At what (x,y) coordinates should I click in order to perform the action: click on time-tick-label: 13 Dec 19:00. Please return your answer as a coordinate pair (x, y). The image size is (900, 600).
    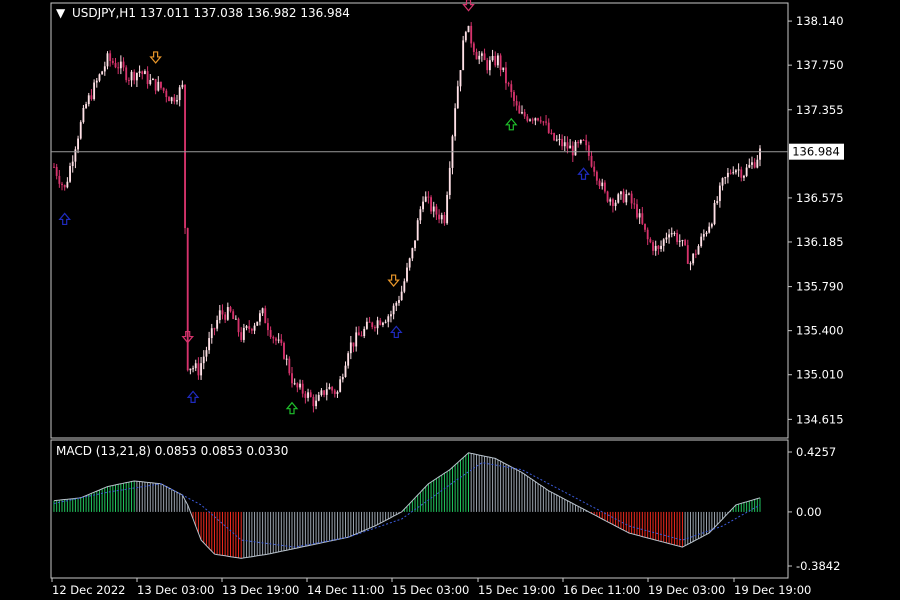
    Looking at the image, I should click on (260, 590).